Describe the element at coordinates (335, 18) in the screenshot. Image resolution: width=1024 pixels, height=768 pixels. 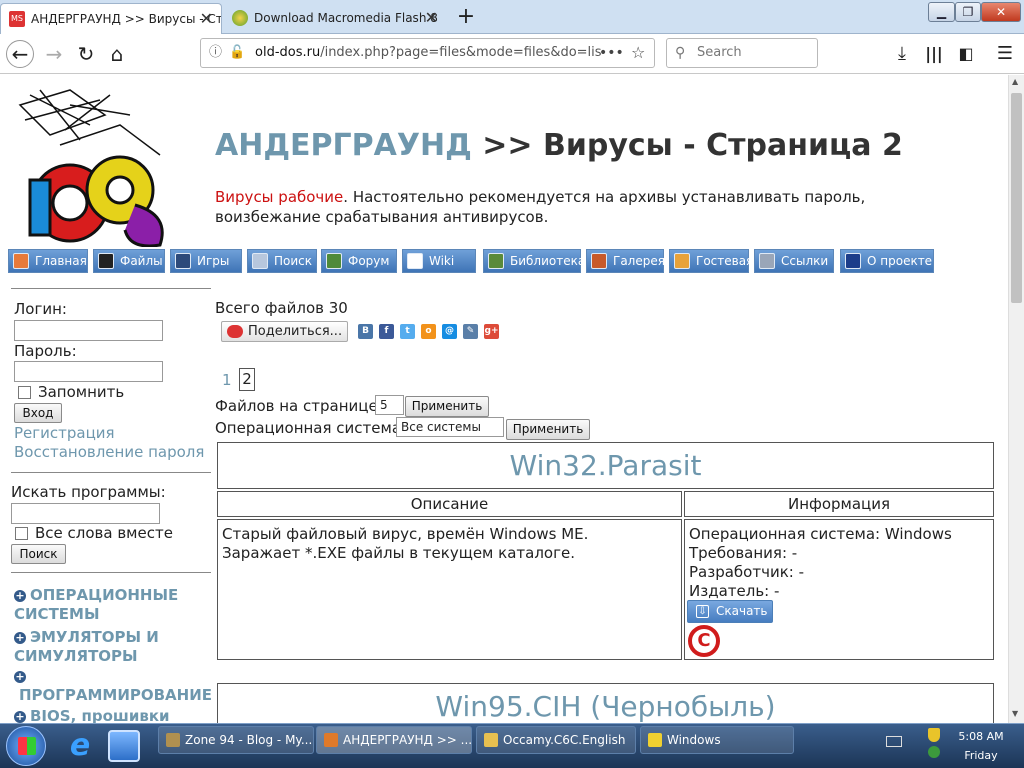
I see `tab-inactive: Download Macromedia Flash 8 ✕` at that location.